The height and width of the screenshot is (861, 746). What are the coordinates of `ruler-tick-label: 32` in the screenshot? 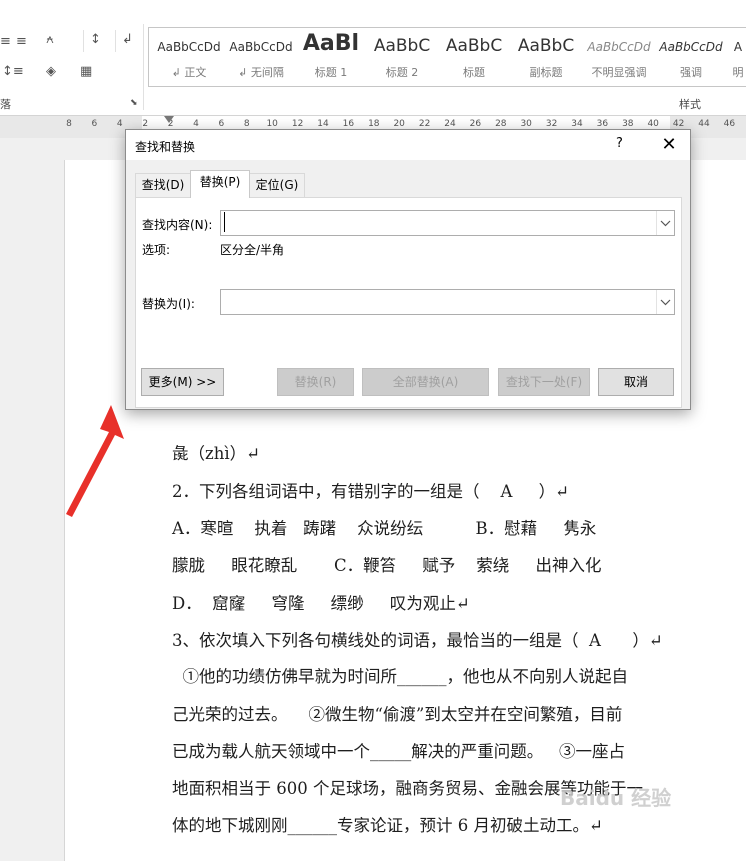 It's located at (551, 124).